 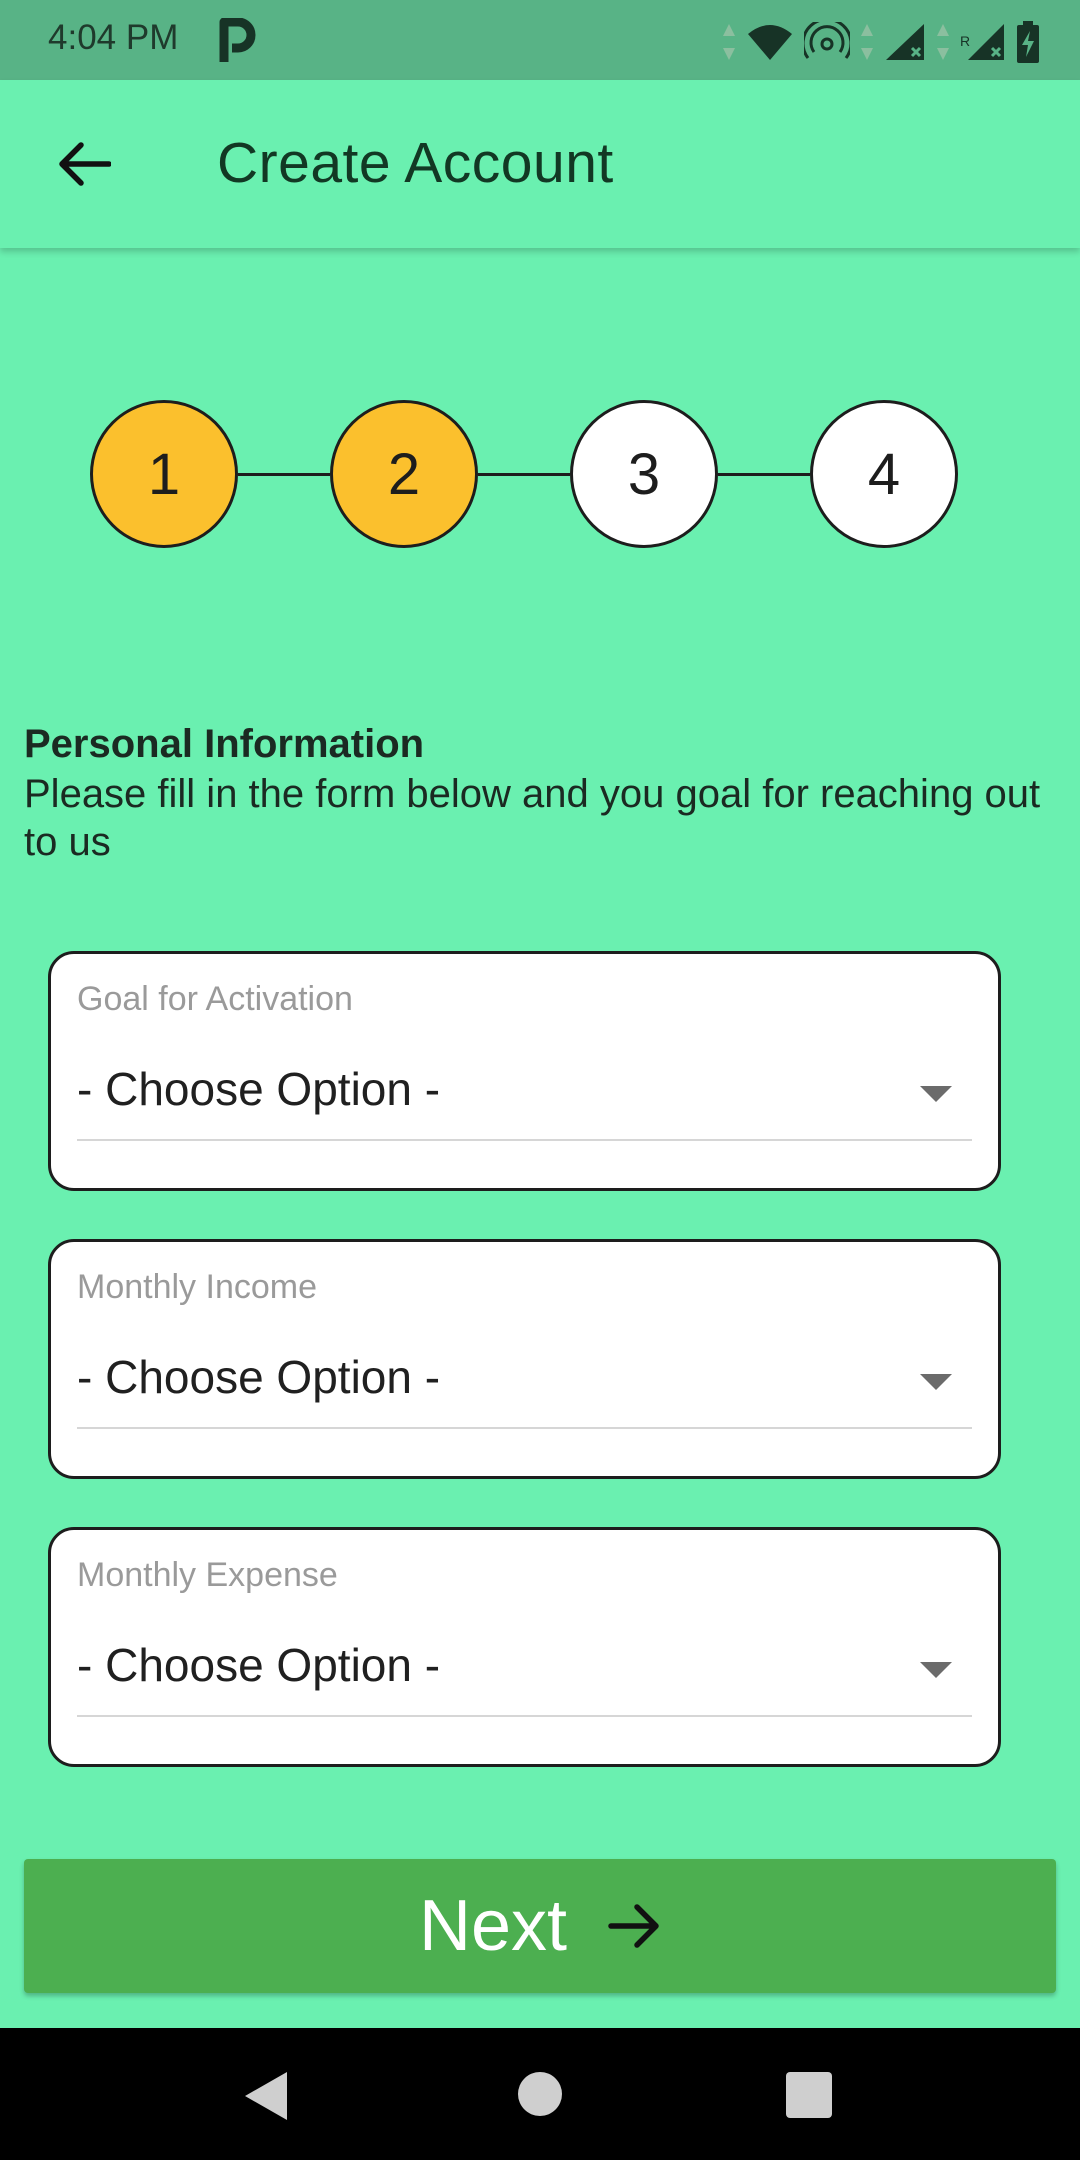 I want to click on arrow-right-icon, so click(x=633, y=1926).